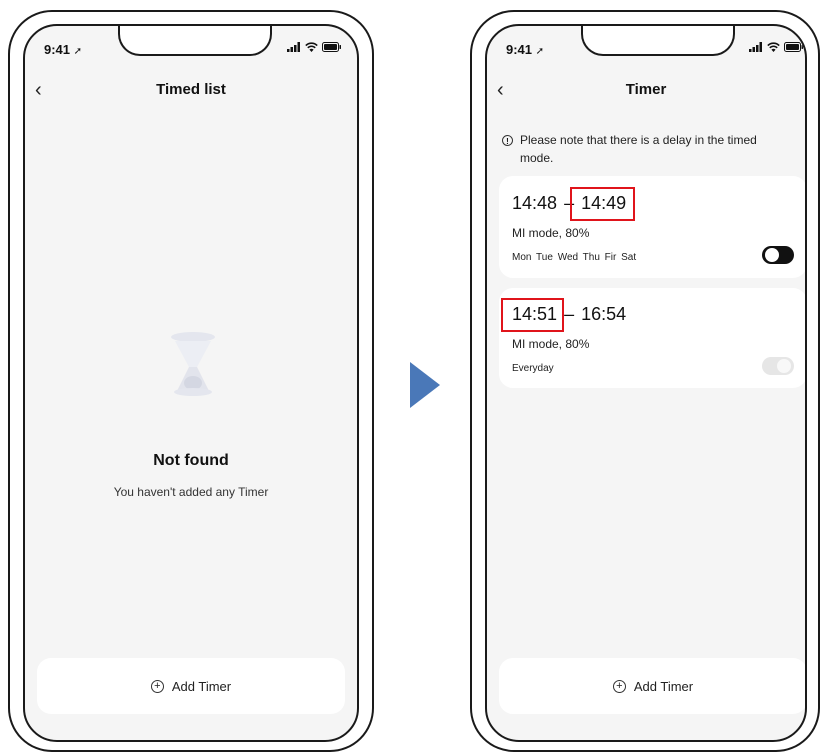 The width and height of the screenshot is (823, 752). What do you see at coordinates (533, 368) in the screenshot?
I see `timer-days: Everyday` at bounding box center [533, 368].